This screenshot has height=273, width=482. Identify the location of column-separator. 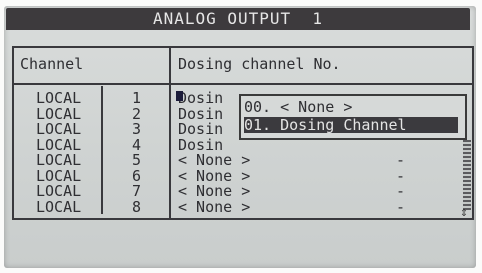
(170, 133).